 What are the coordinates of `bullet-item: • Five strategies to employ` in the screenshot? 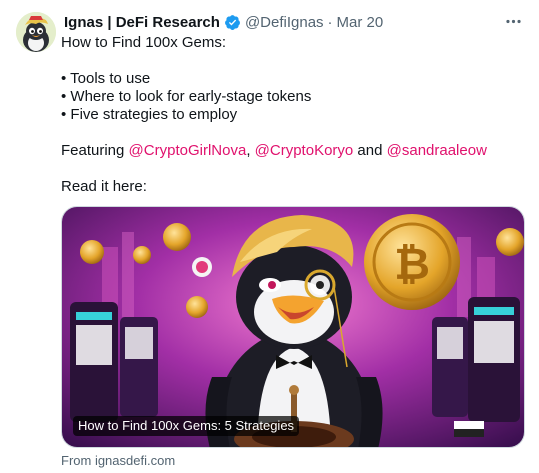 It's located at (149, 114).